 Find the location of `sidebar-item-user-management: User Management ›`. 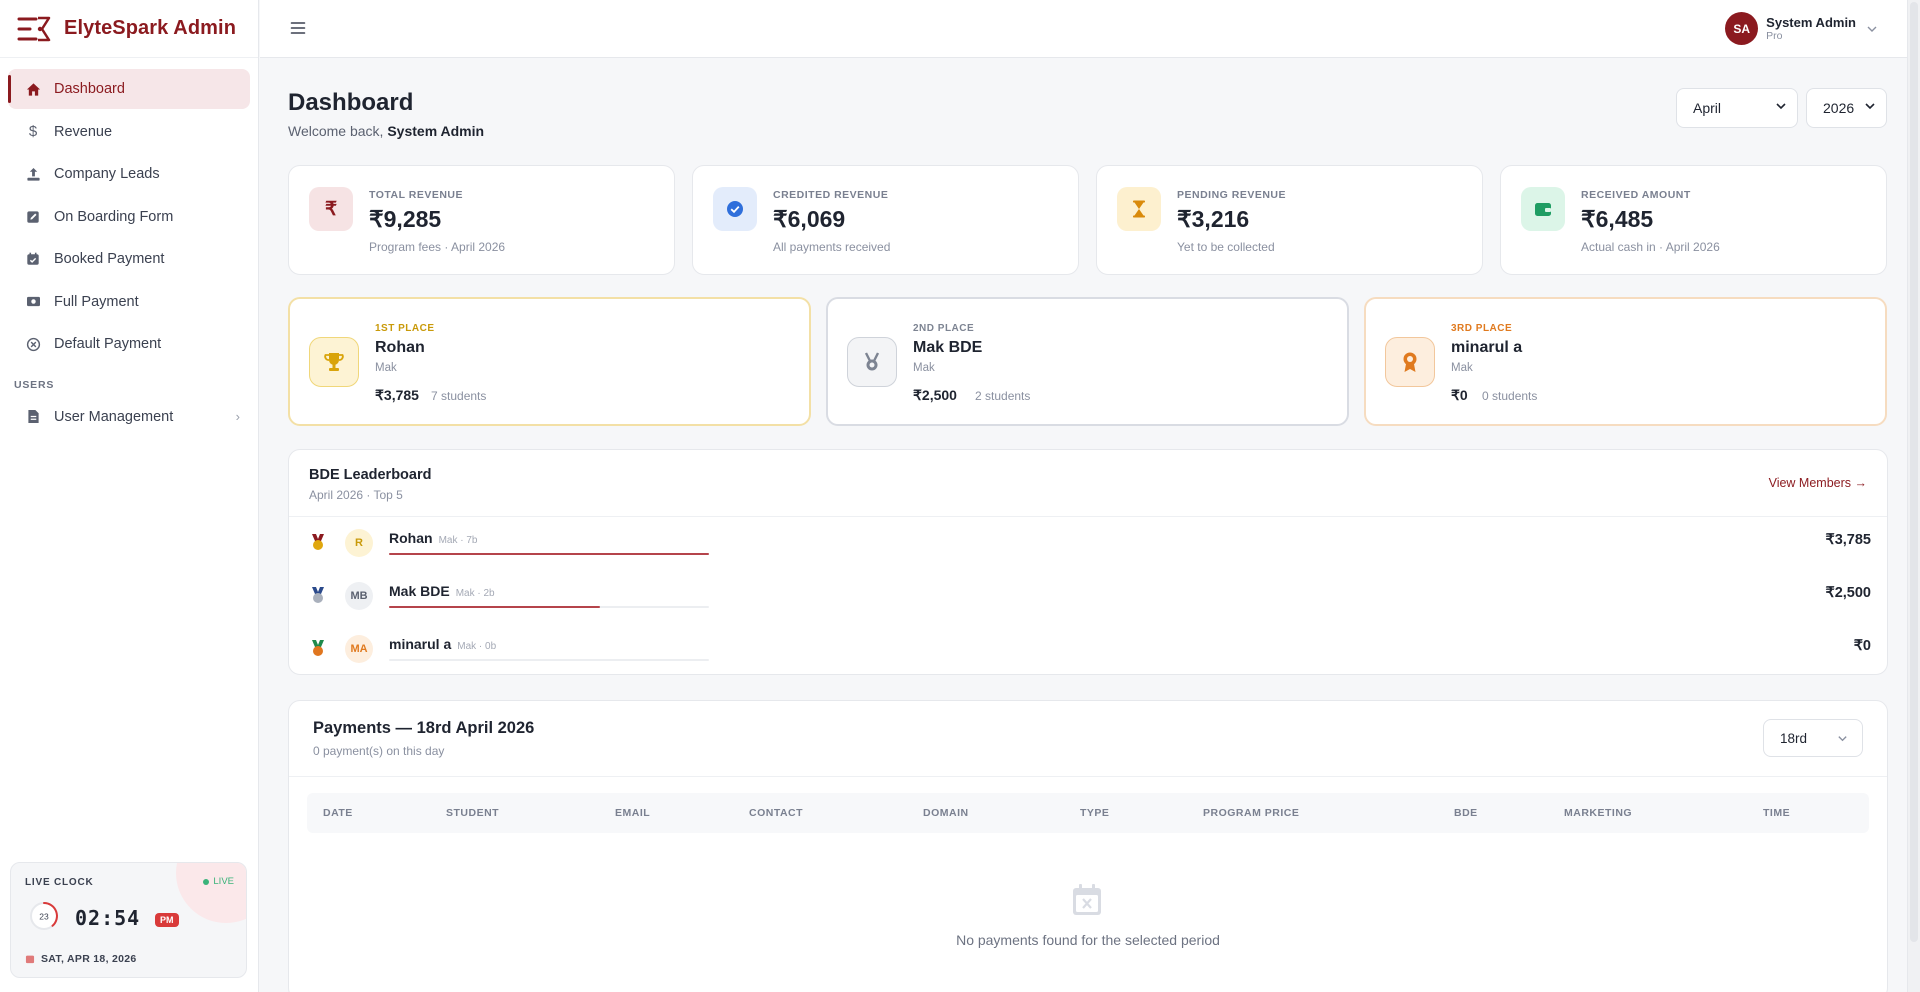

sidebar-item-user-management: User Management › is located at coordinates (129, 417).